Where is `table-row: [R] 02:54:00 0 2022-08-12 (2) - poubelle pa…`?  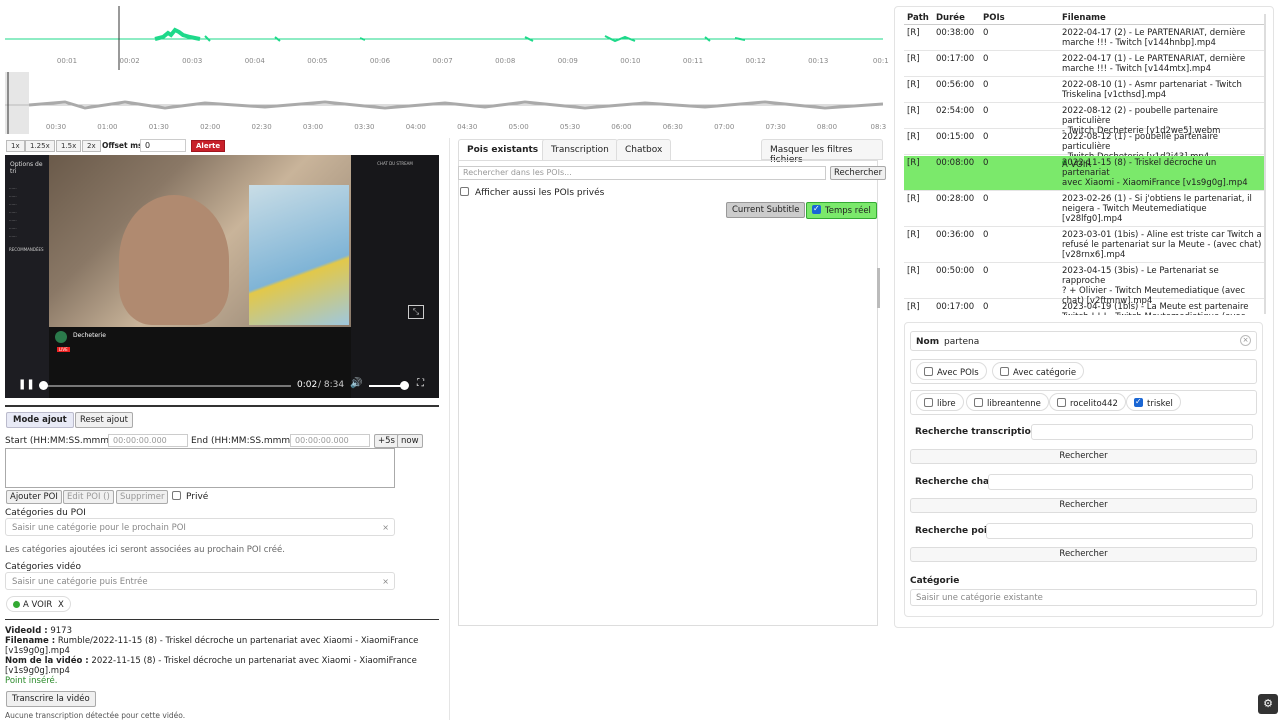
table-row: [R] 02:54:00 0 2022-08-12 (2) - poubelle pa… is located at coordinates (1084, 120).